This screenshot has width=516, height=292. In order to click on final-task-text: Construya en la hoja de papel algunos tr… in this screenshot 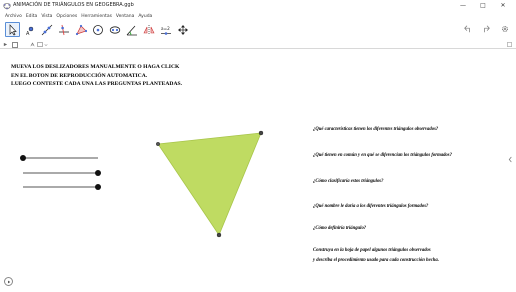, I will do `click(376, 255)`.